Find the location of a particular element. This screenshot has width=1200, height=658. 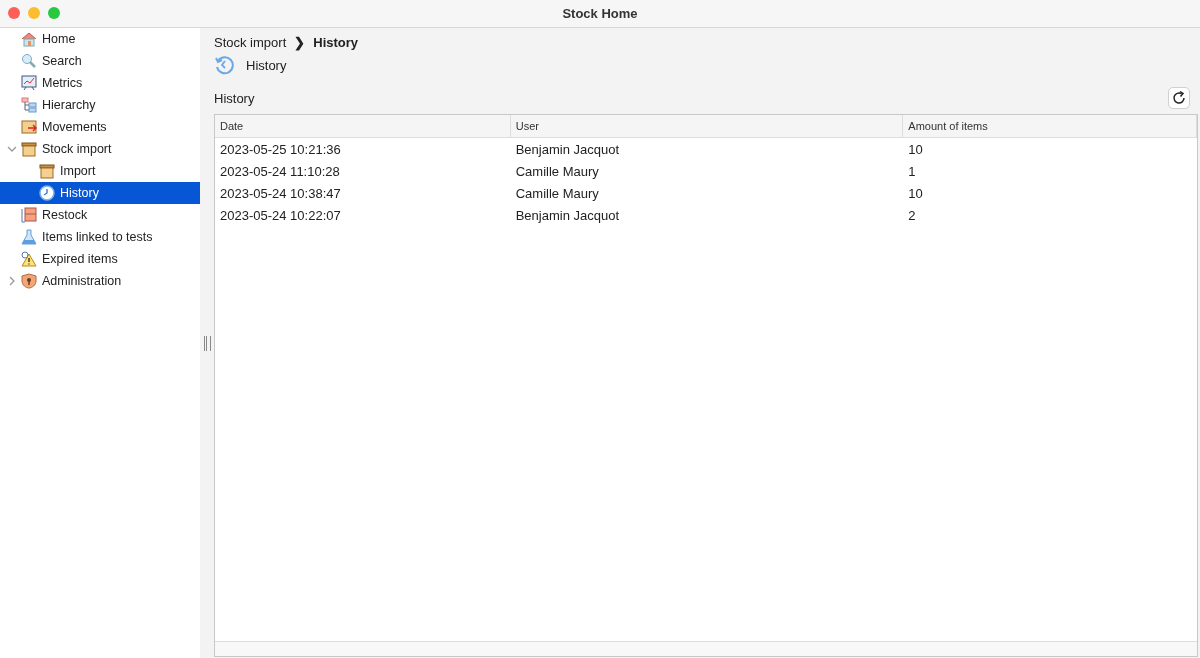

flask-icon is located at coordinates (29, 237).